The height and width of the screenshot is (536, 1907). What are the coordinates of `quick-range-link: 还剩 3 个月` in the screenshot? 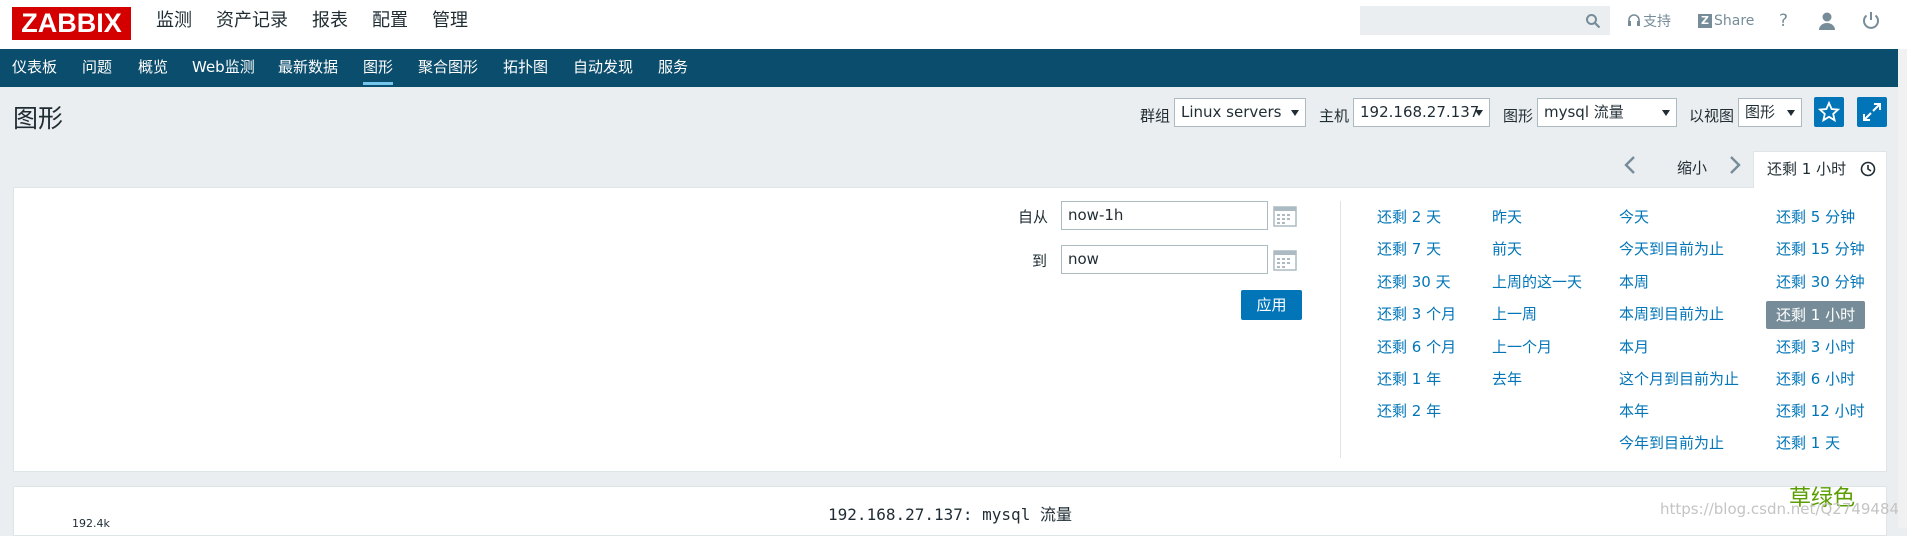 It's located at (1416, 314).